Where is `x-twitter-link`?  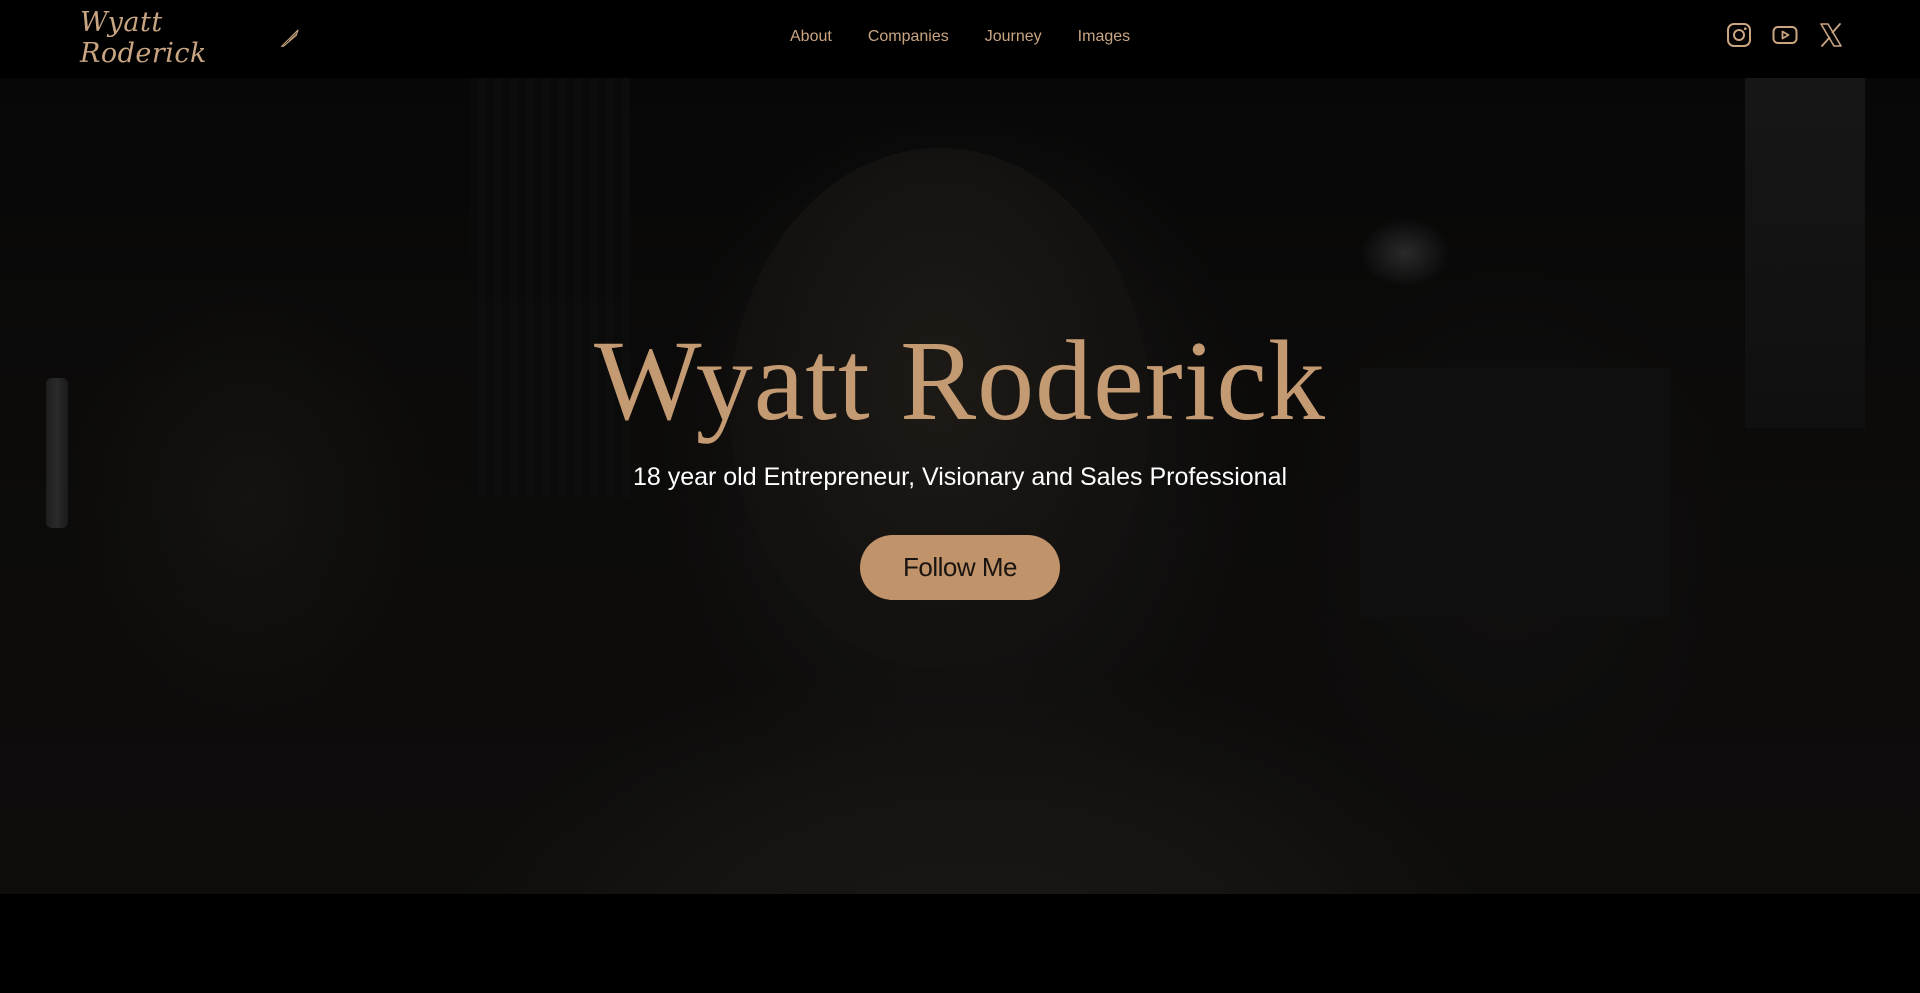
x-twitter-link is located at coordinates (1831, 35).